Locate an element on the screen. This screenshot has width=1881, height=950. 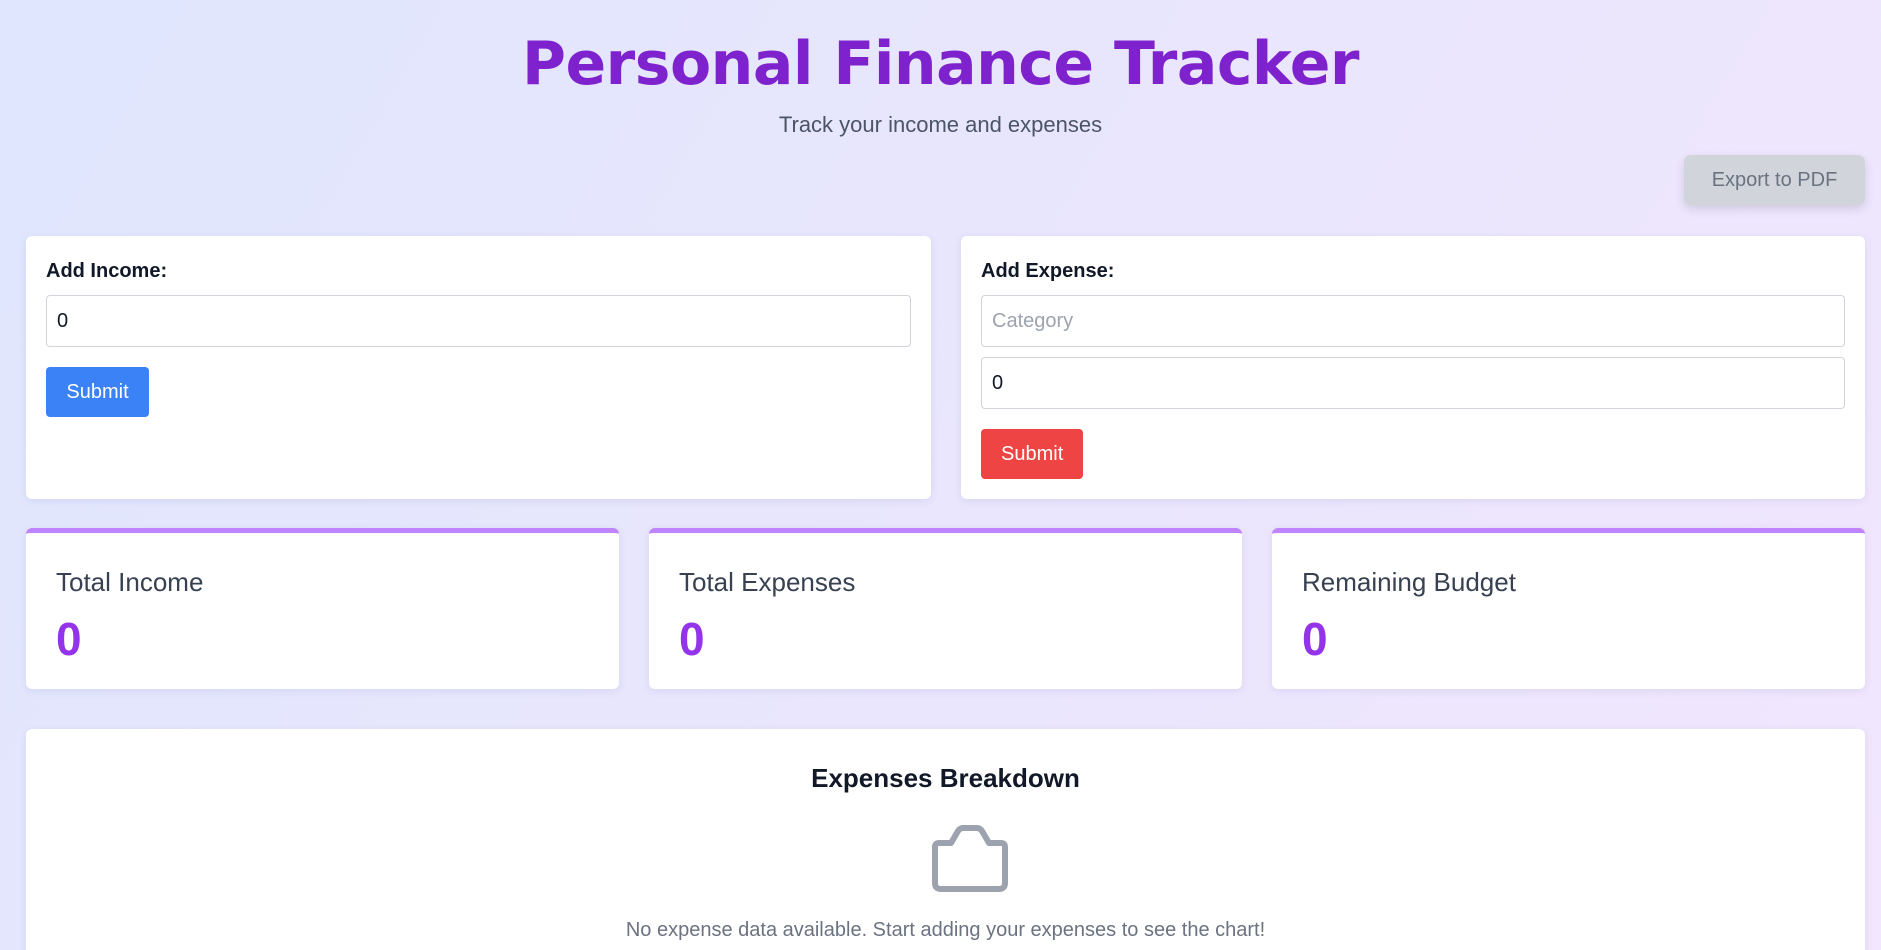
total-expenses-card: Total Expenses 0 is located at coordinates (945, 608).